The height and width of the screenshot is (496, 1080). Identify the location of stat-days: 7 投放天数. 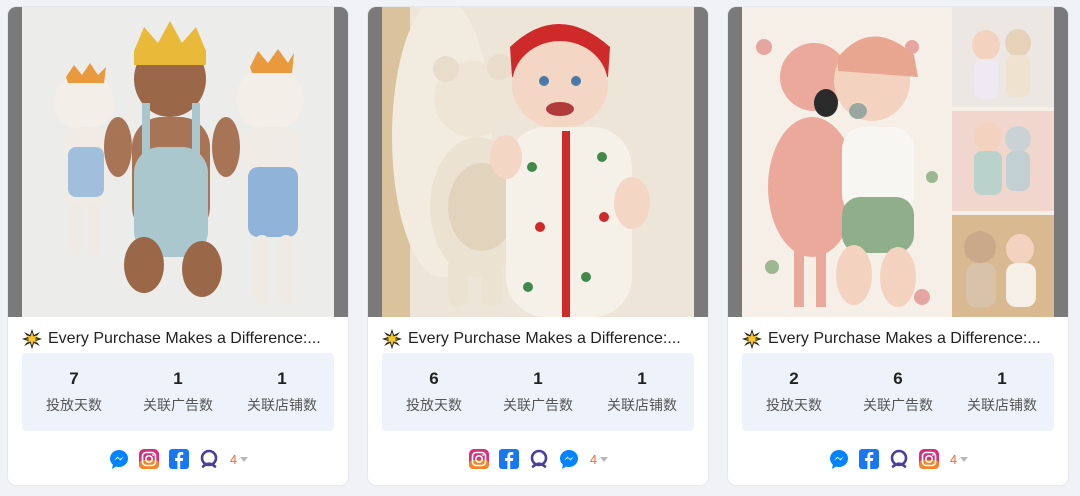
(74, 392).